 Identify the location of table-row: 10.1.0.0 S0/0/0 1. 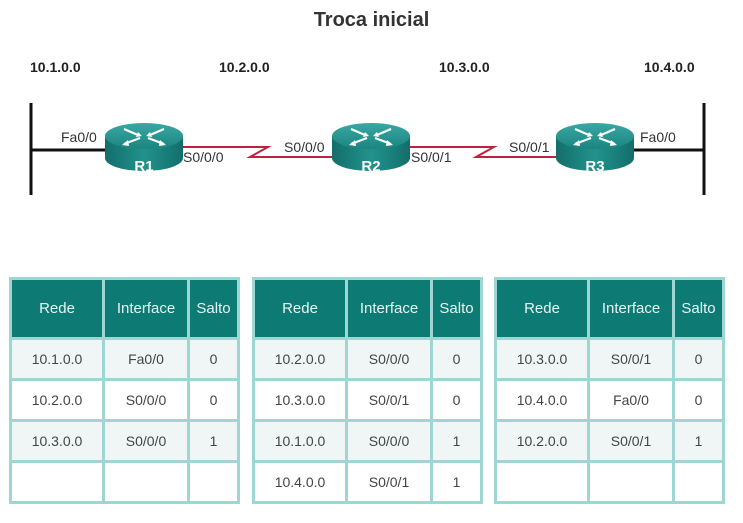
(367, 441).